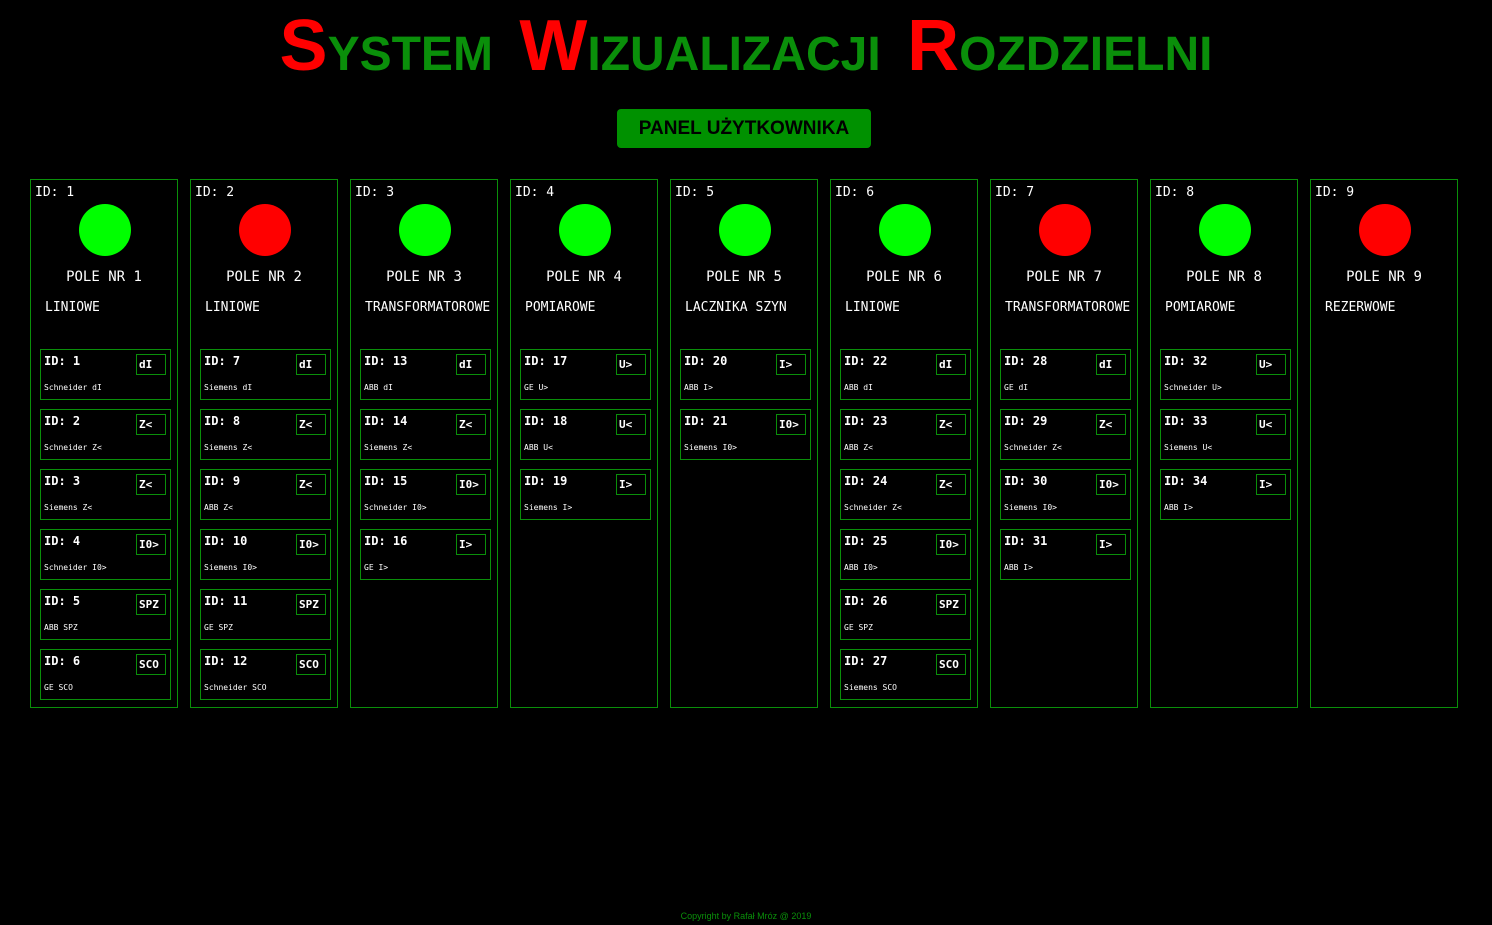 The image size is (1492, 925). I want to click on protection-device-card: ID: 20 I> ABB I>, so click(745, 374).